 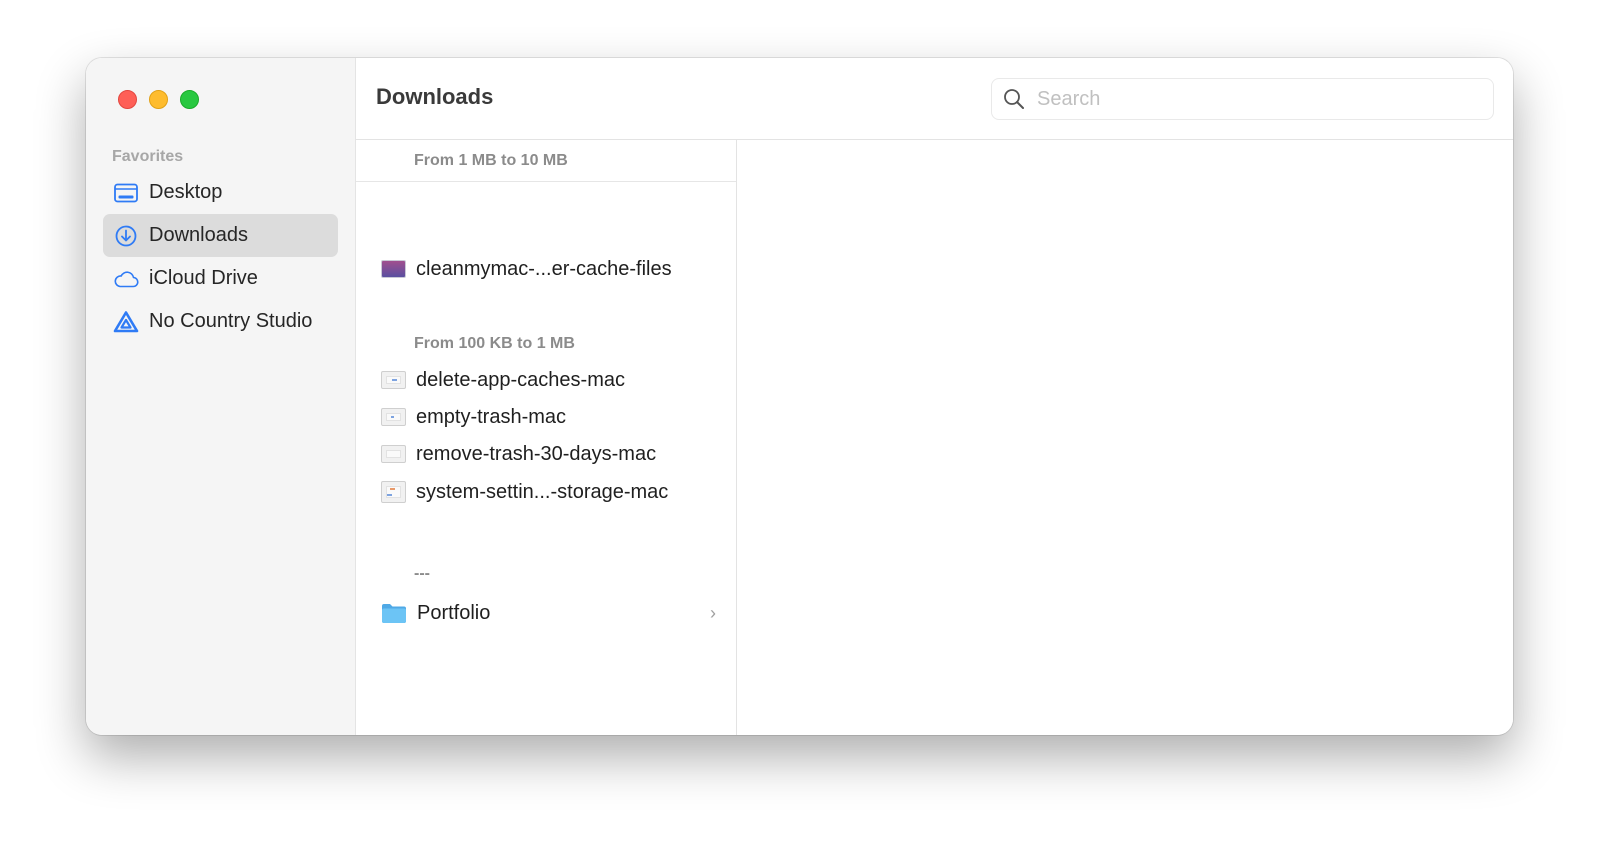 What do you see at coordinates (491, 416) in the screenshot?
I see `file-name: empty-trash-mac` at bounding box center [491, 416].